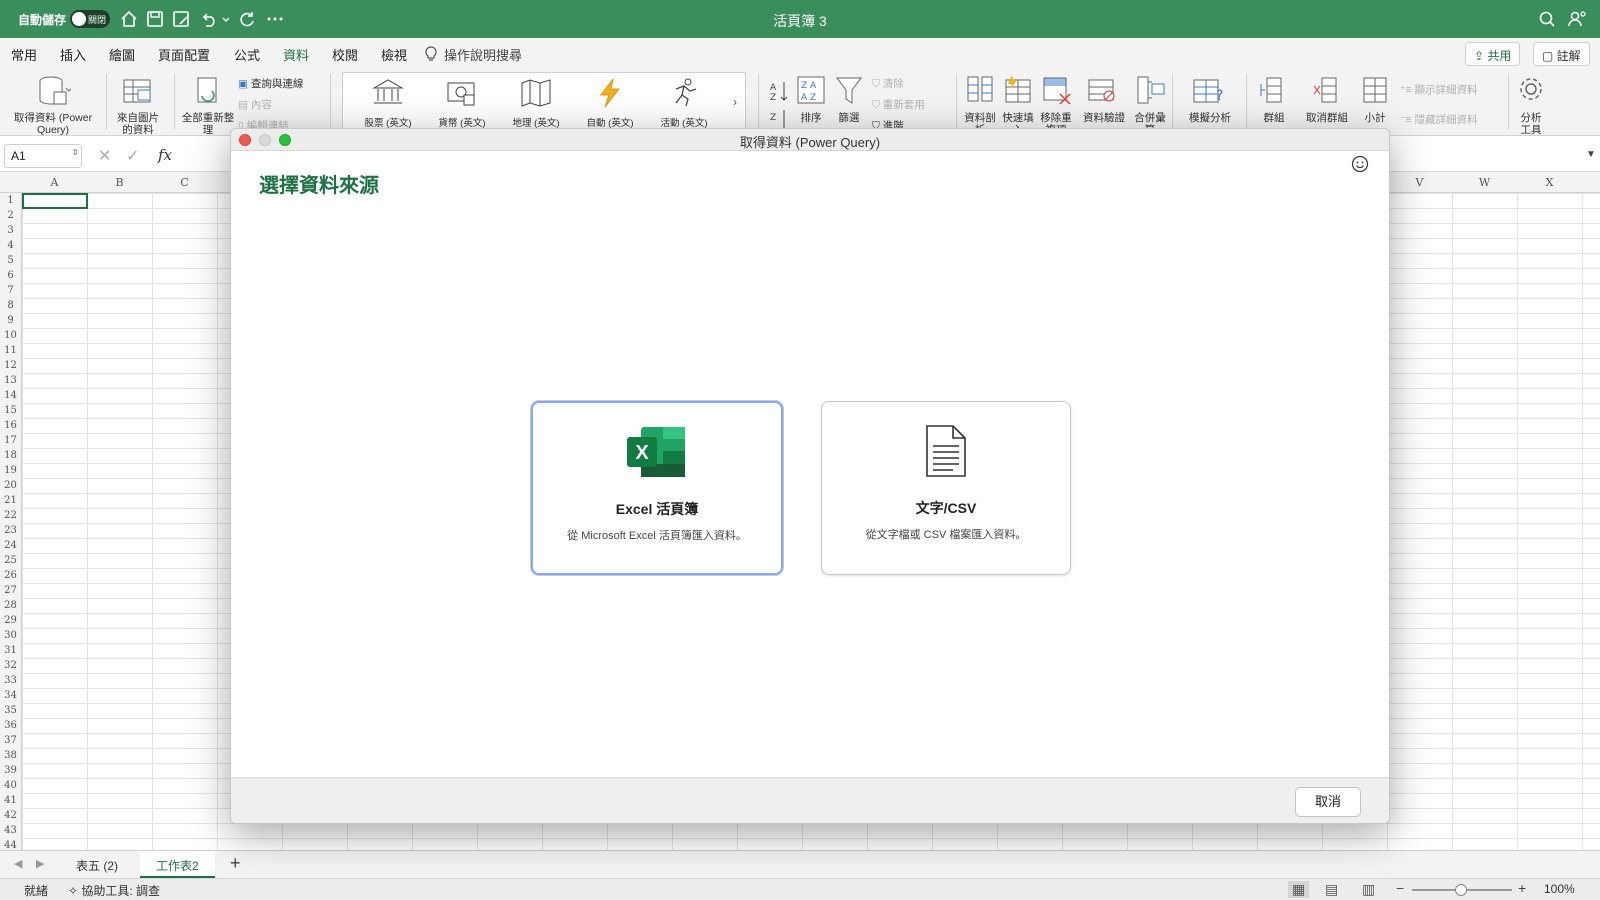 This screenshot has width=1600, height=900. I want to click on sheet-tab: 表五 (2), so click(97, 865).